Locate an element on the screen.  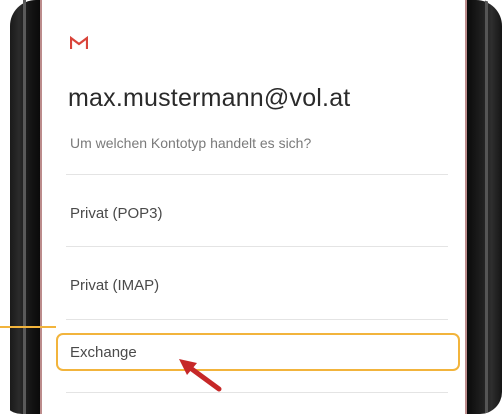
option-privat-pop3: Privat (POP3) is located at coordinates (116, 213).